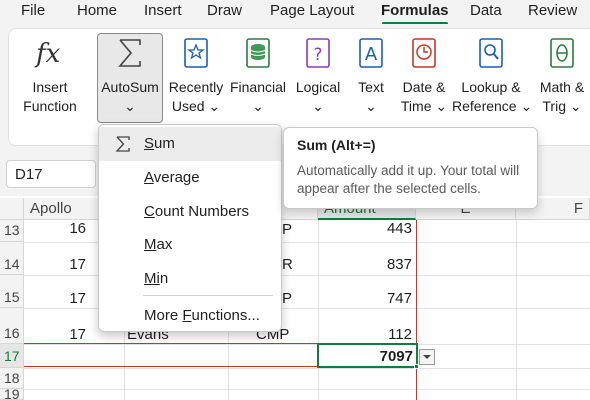  I want to click on cell-c-14: R, so click(287, 264).